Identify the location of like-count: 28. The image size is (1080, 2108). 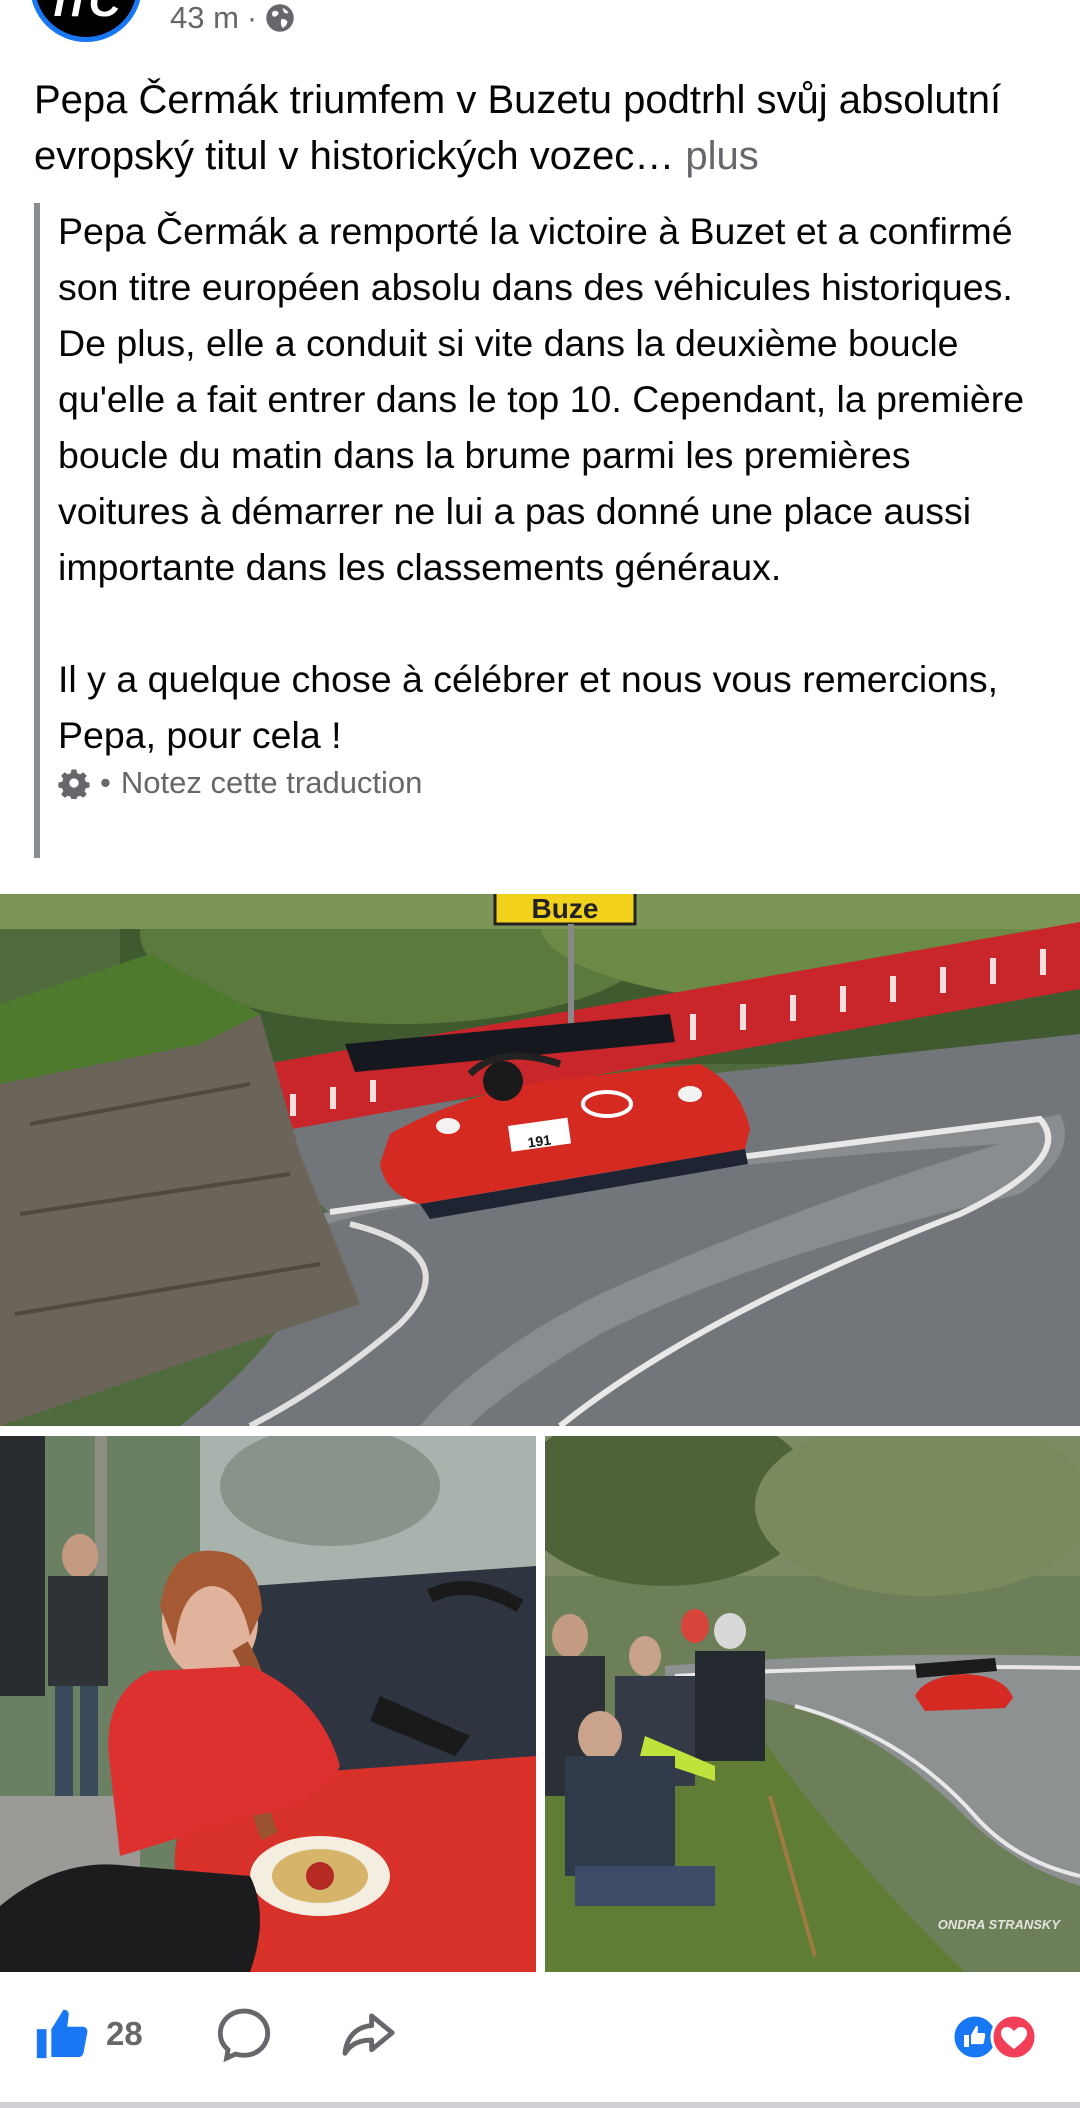
(124, 2033).